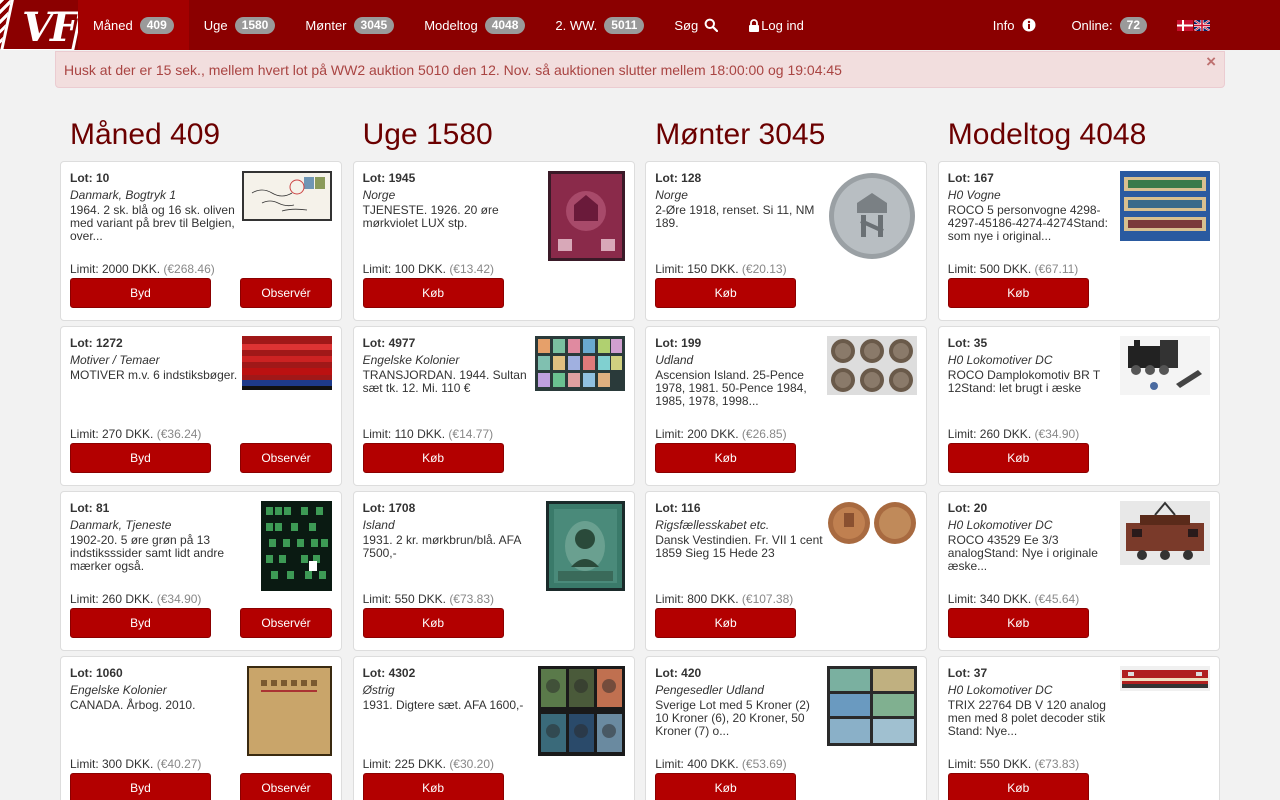 The width and height of the screenshot is (1280, 800). Describe the element at coordinates (1056, 269) in the screenshot. I see `limit-eur: (€67.11)` at that location.